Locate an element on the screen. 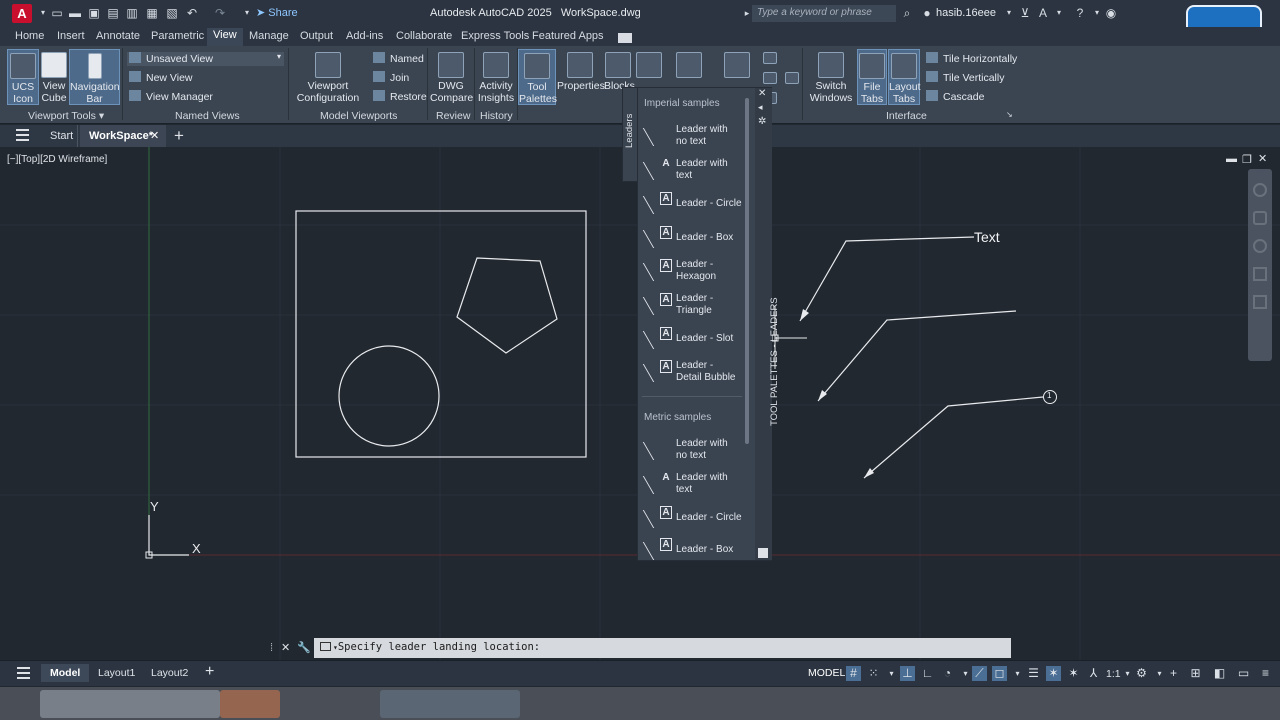 This screenshot has width=1280, height=720. save-as-icon: ▤ is located at coordinates (113, 13).